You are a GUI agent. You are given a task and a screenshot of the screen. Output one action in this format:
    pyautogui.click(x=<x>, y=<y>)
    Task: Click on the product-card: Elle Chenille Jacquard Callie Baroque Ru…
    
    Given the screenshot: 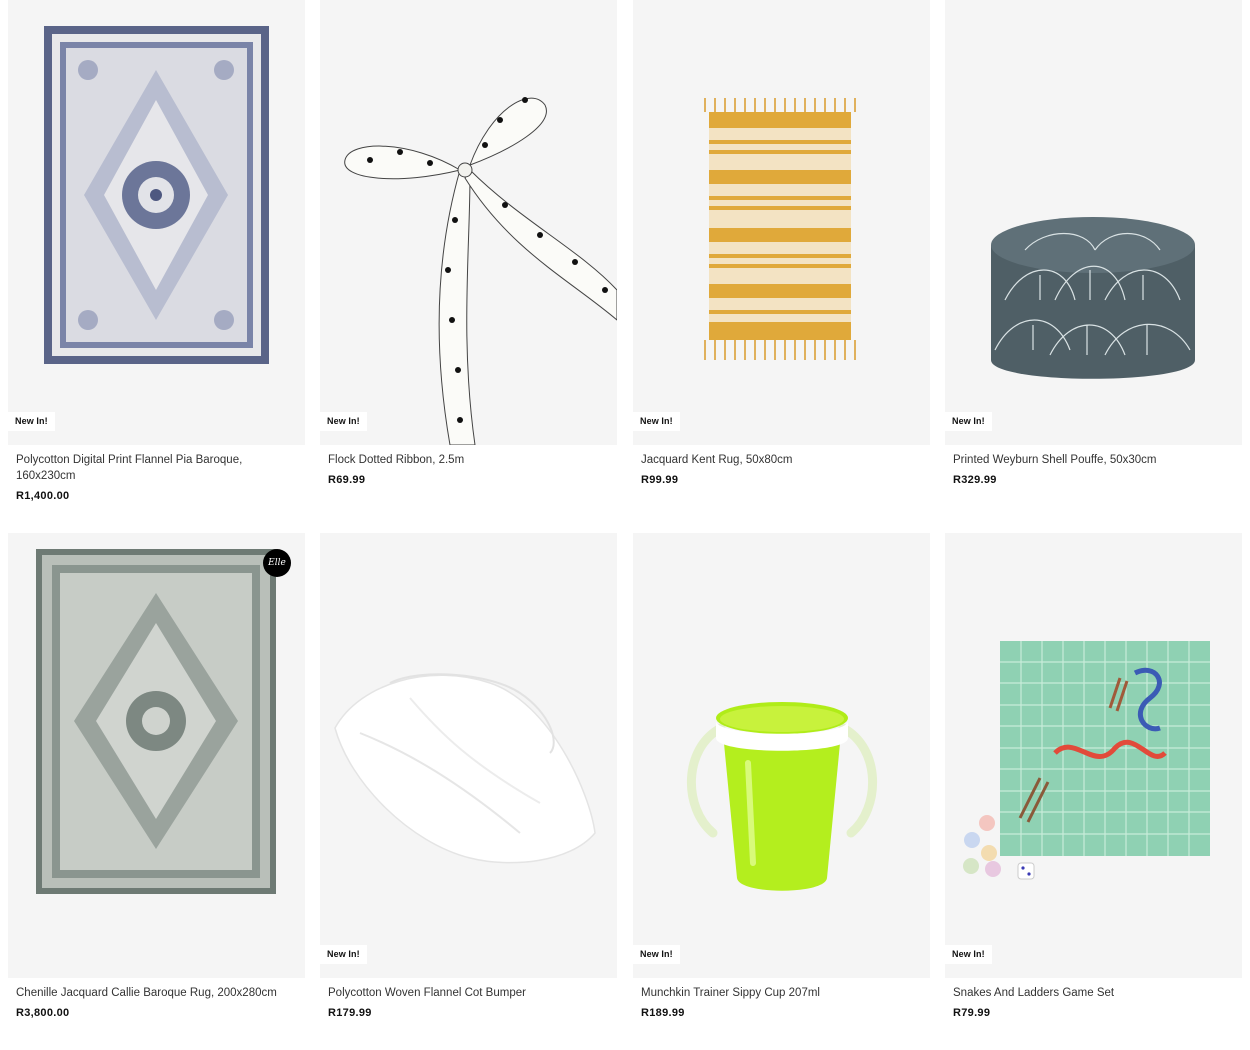 What is the action you would take?
    pyautogui.click(x=156, y=791)
    